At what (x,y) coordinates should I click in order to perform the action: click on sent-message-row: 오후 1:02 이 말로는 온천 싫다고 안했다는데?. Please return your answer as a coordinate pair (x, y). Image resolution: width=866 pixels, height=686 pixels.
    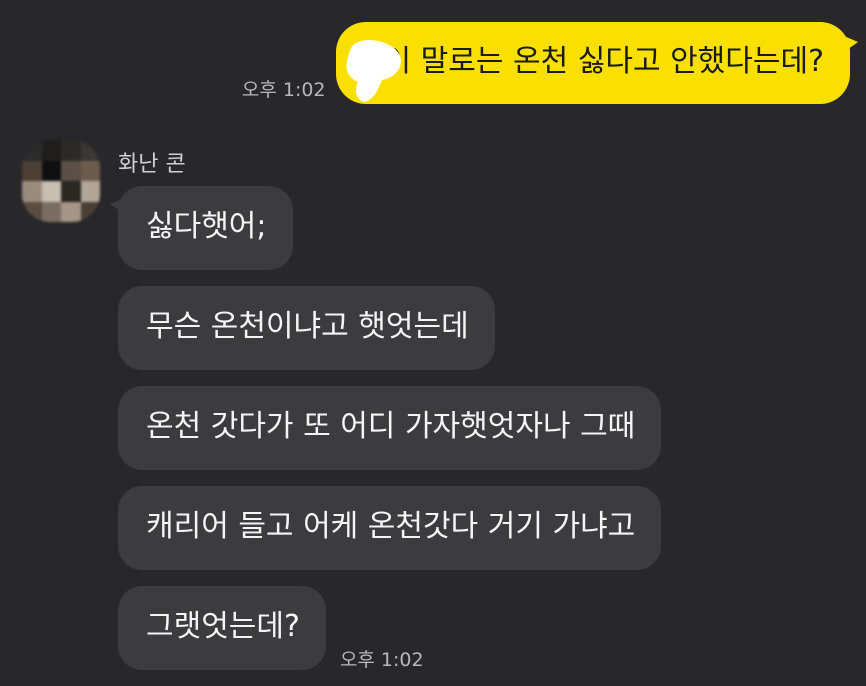
    Looking at the image, I should click on (550, 63).